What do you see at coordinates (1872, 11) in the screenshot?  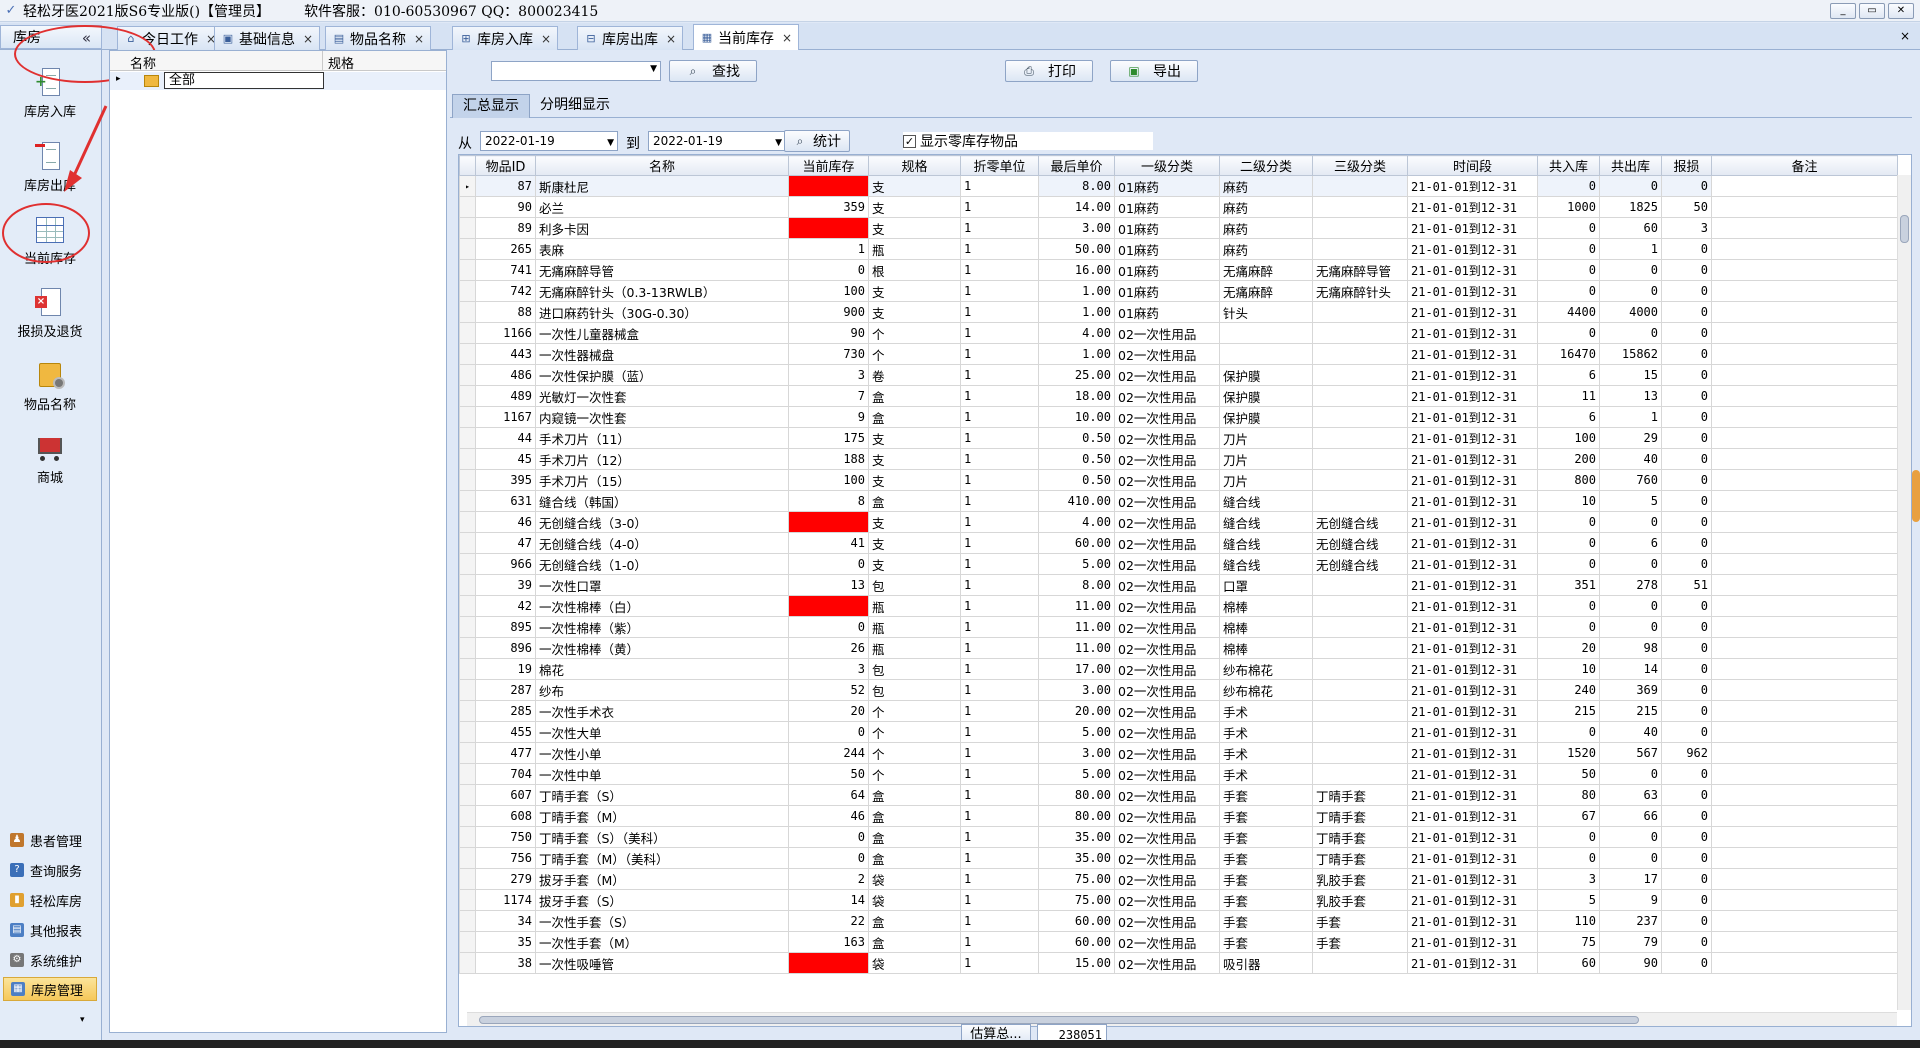 I see `restore-button: ▭` at bounding box center [1872, 11].